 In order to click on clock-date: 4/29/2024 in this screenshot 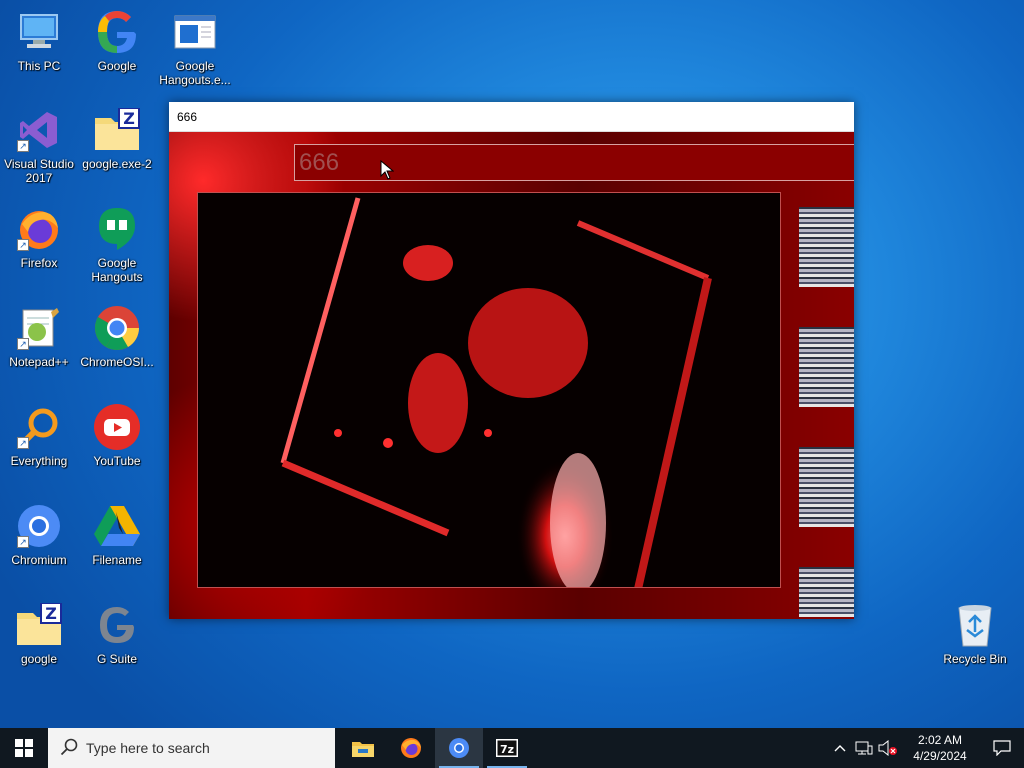, I will do `click(940, 756)`.